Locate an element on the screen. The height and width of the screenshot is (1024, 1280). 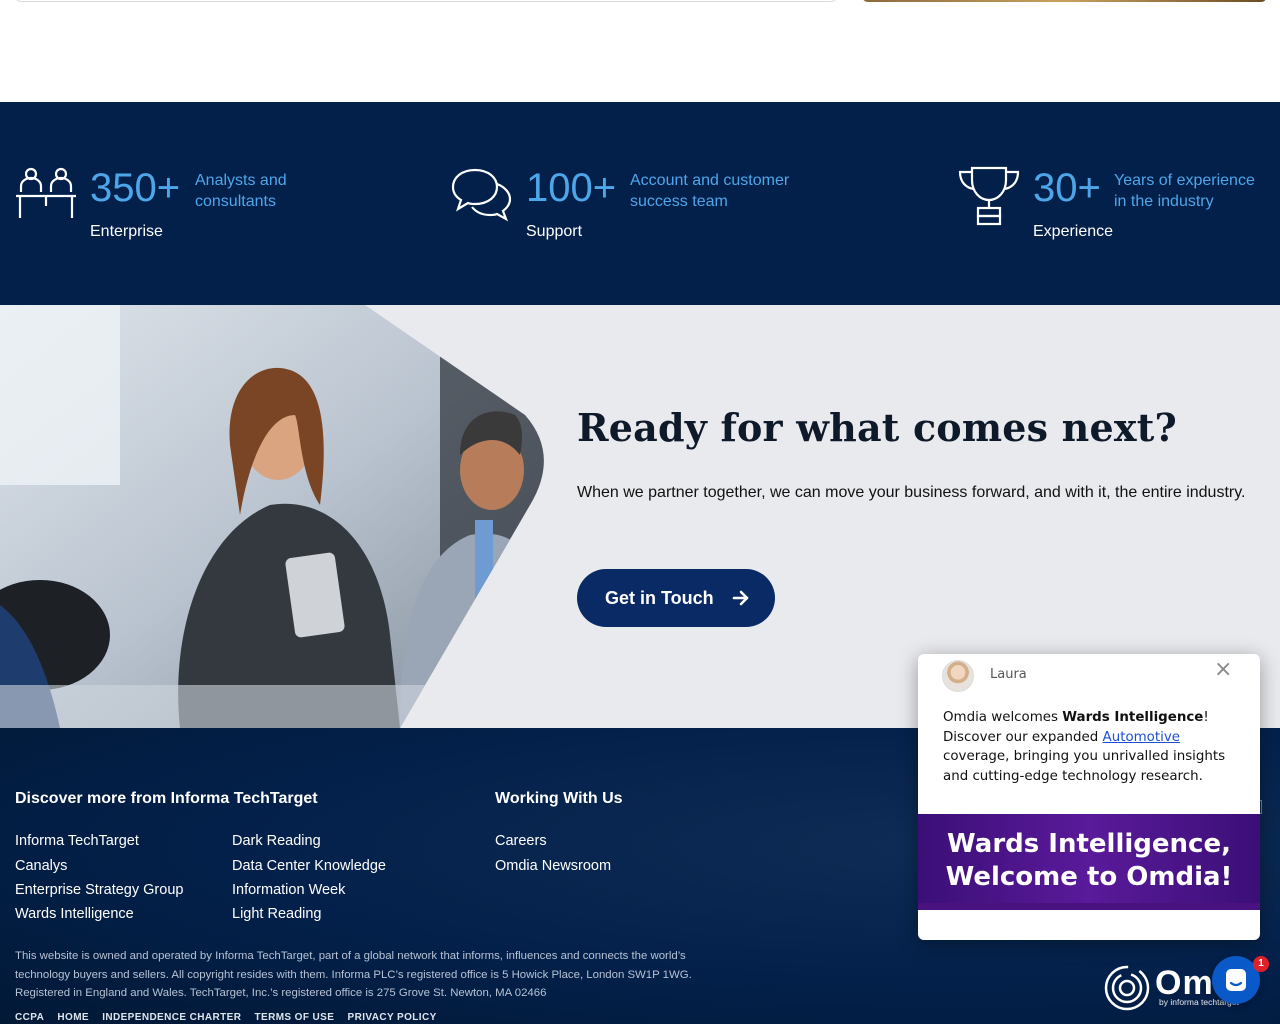
footer-link-information-week: Information Week is located at coordinates (288, 890).